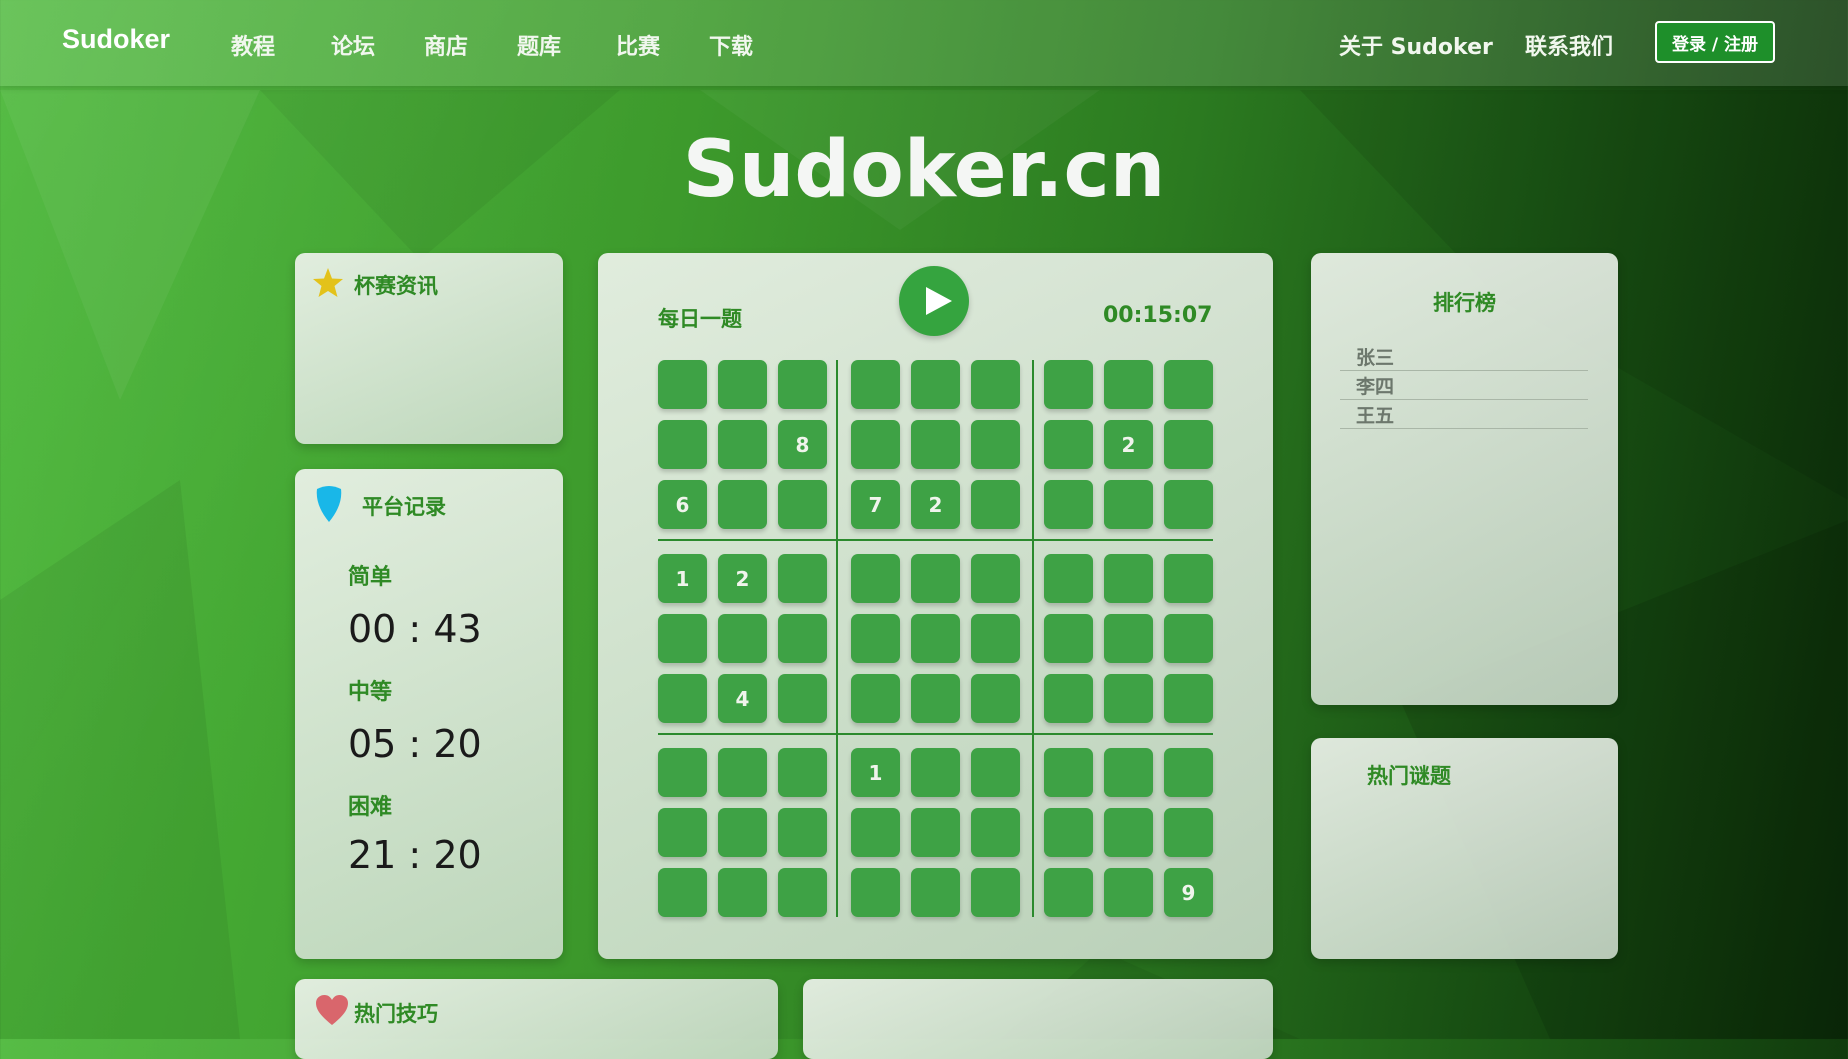 The width and height of the screenshot is (1848, 1059). Describe the element at coordinates (1416, 45) in the screenshot. I see `nav-link-about: 关于 Sudoker` at that location.